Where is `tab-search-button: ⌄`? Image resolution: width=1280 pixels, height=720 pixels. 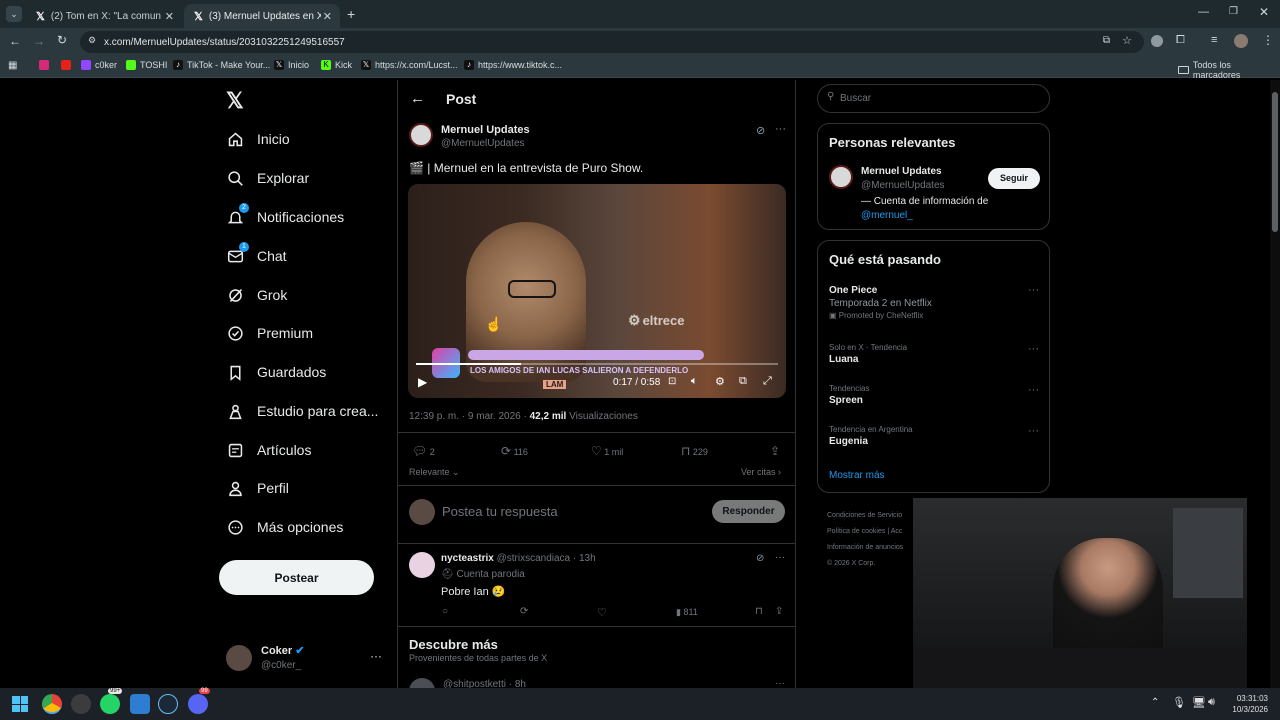 tab-search-button: ⌄ is located at coordinates (14, 14).